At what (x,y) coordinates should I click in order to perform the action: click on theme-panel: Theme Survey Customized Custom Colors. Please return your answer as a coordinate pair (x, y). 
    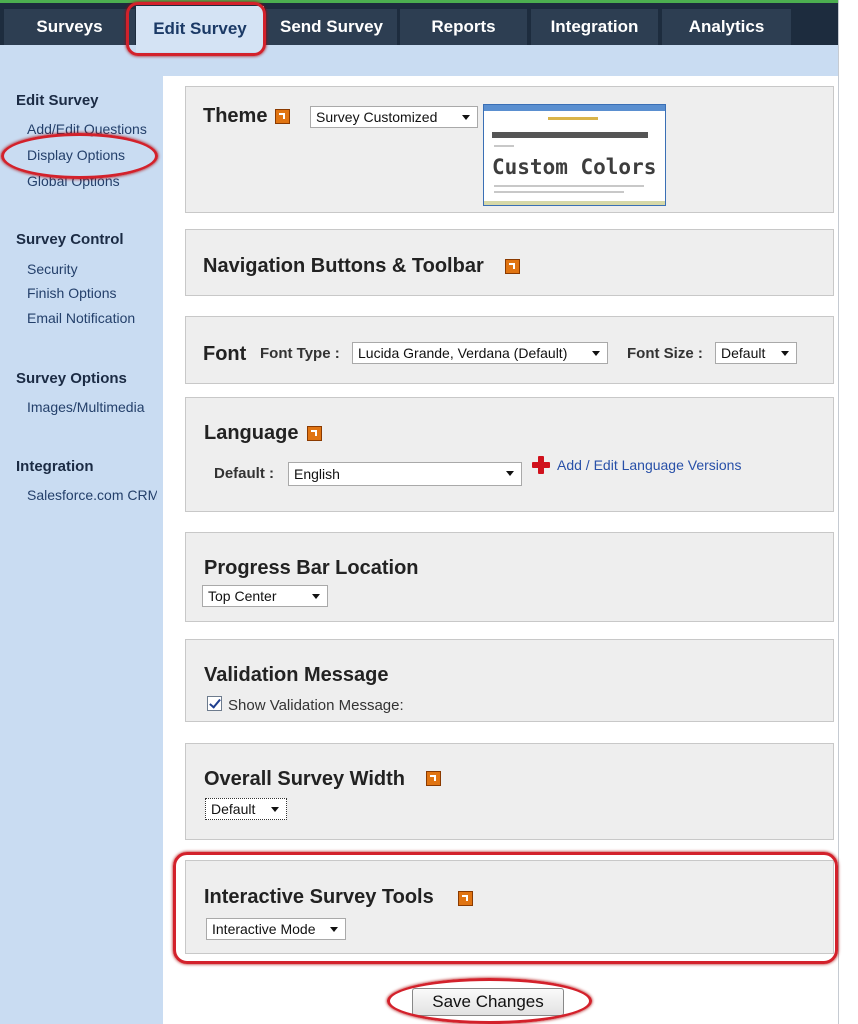
    Looking at the image, I should click on (509, 149).